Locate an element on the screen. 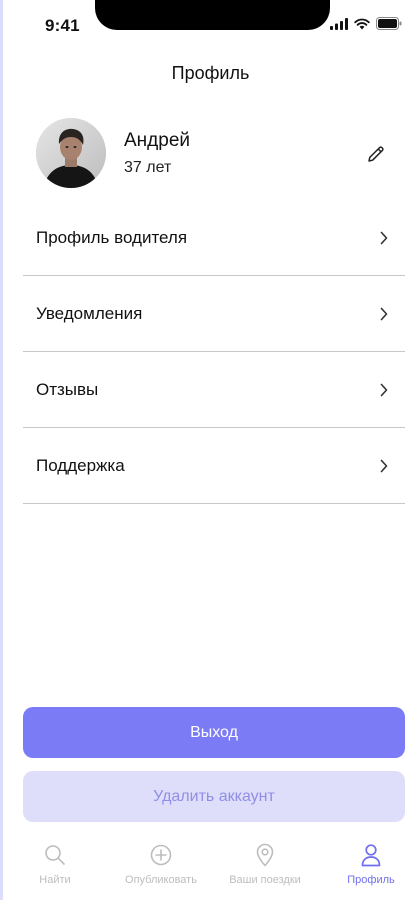  status-bar: 9:41 is located at coordinates (209, 24).